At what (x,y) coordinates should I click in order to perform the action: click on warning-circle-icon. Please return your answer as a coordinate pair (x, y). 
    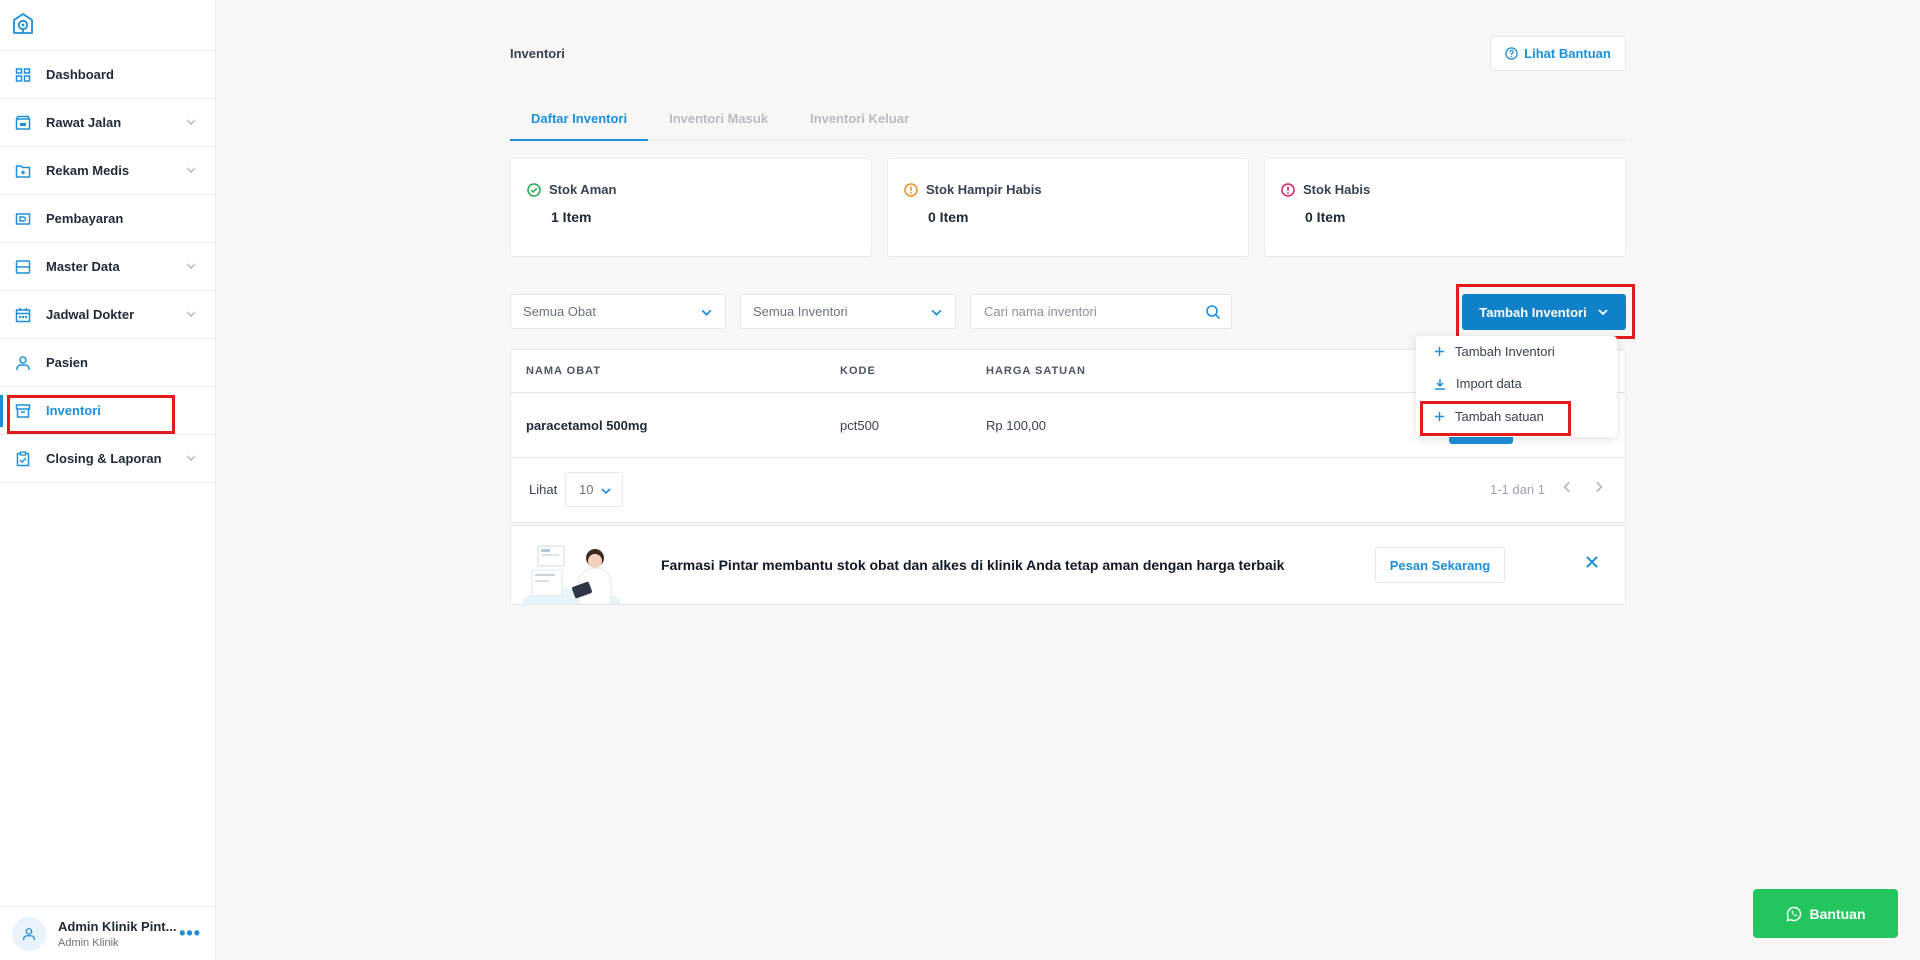
    Looking at the image, I should click on (911, 189).